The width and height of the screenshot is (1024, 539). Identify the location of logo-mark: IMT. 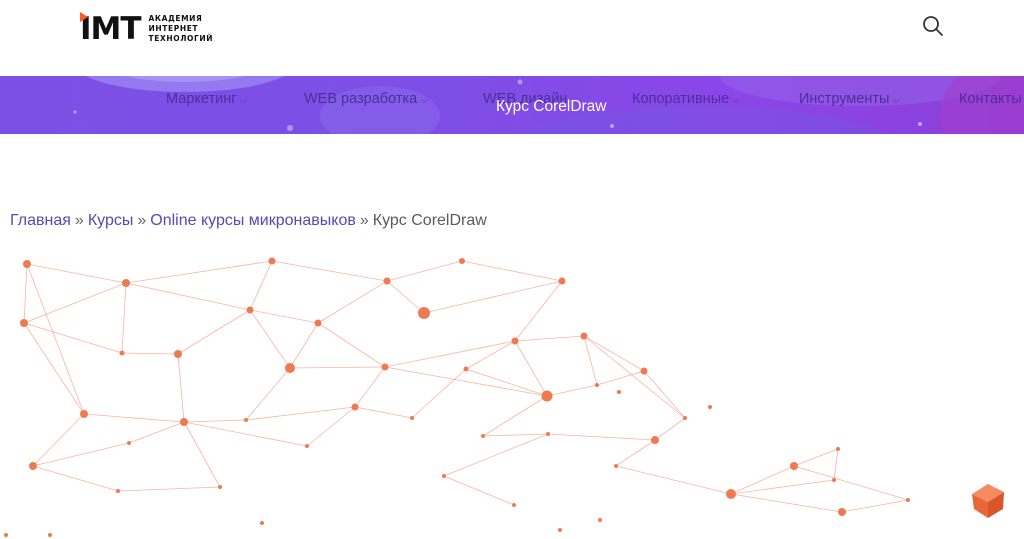
(111, 28).